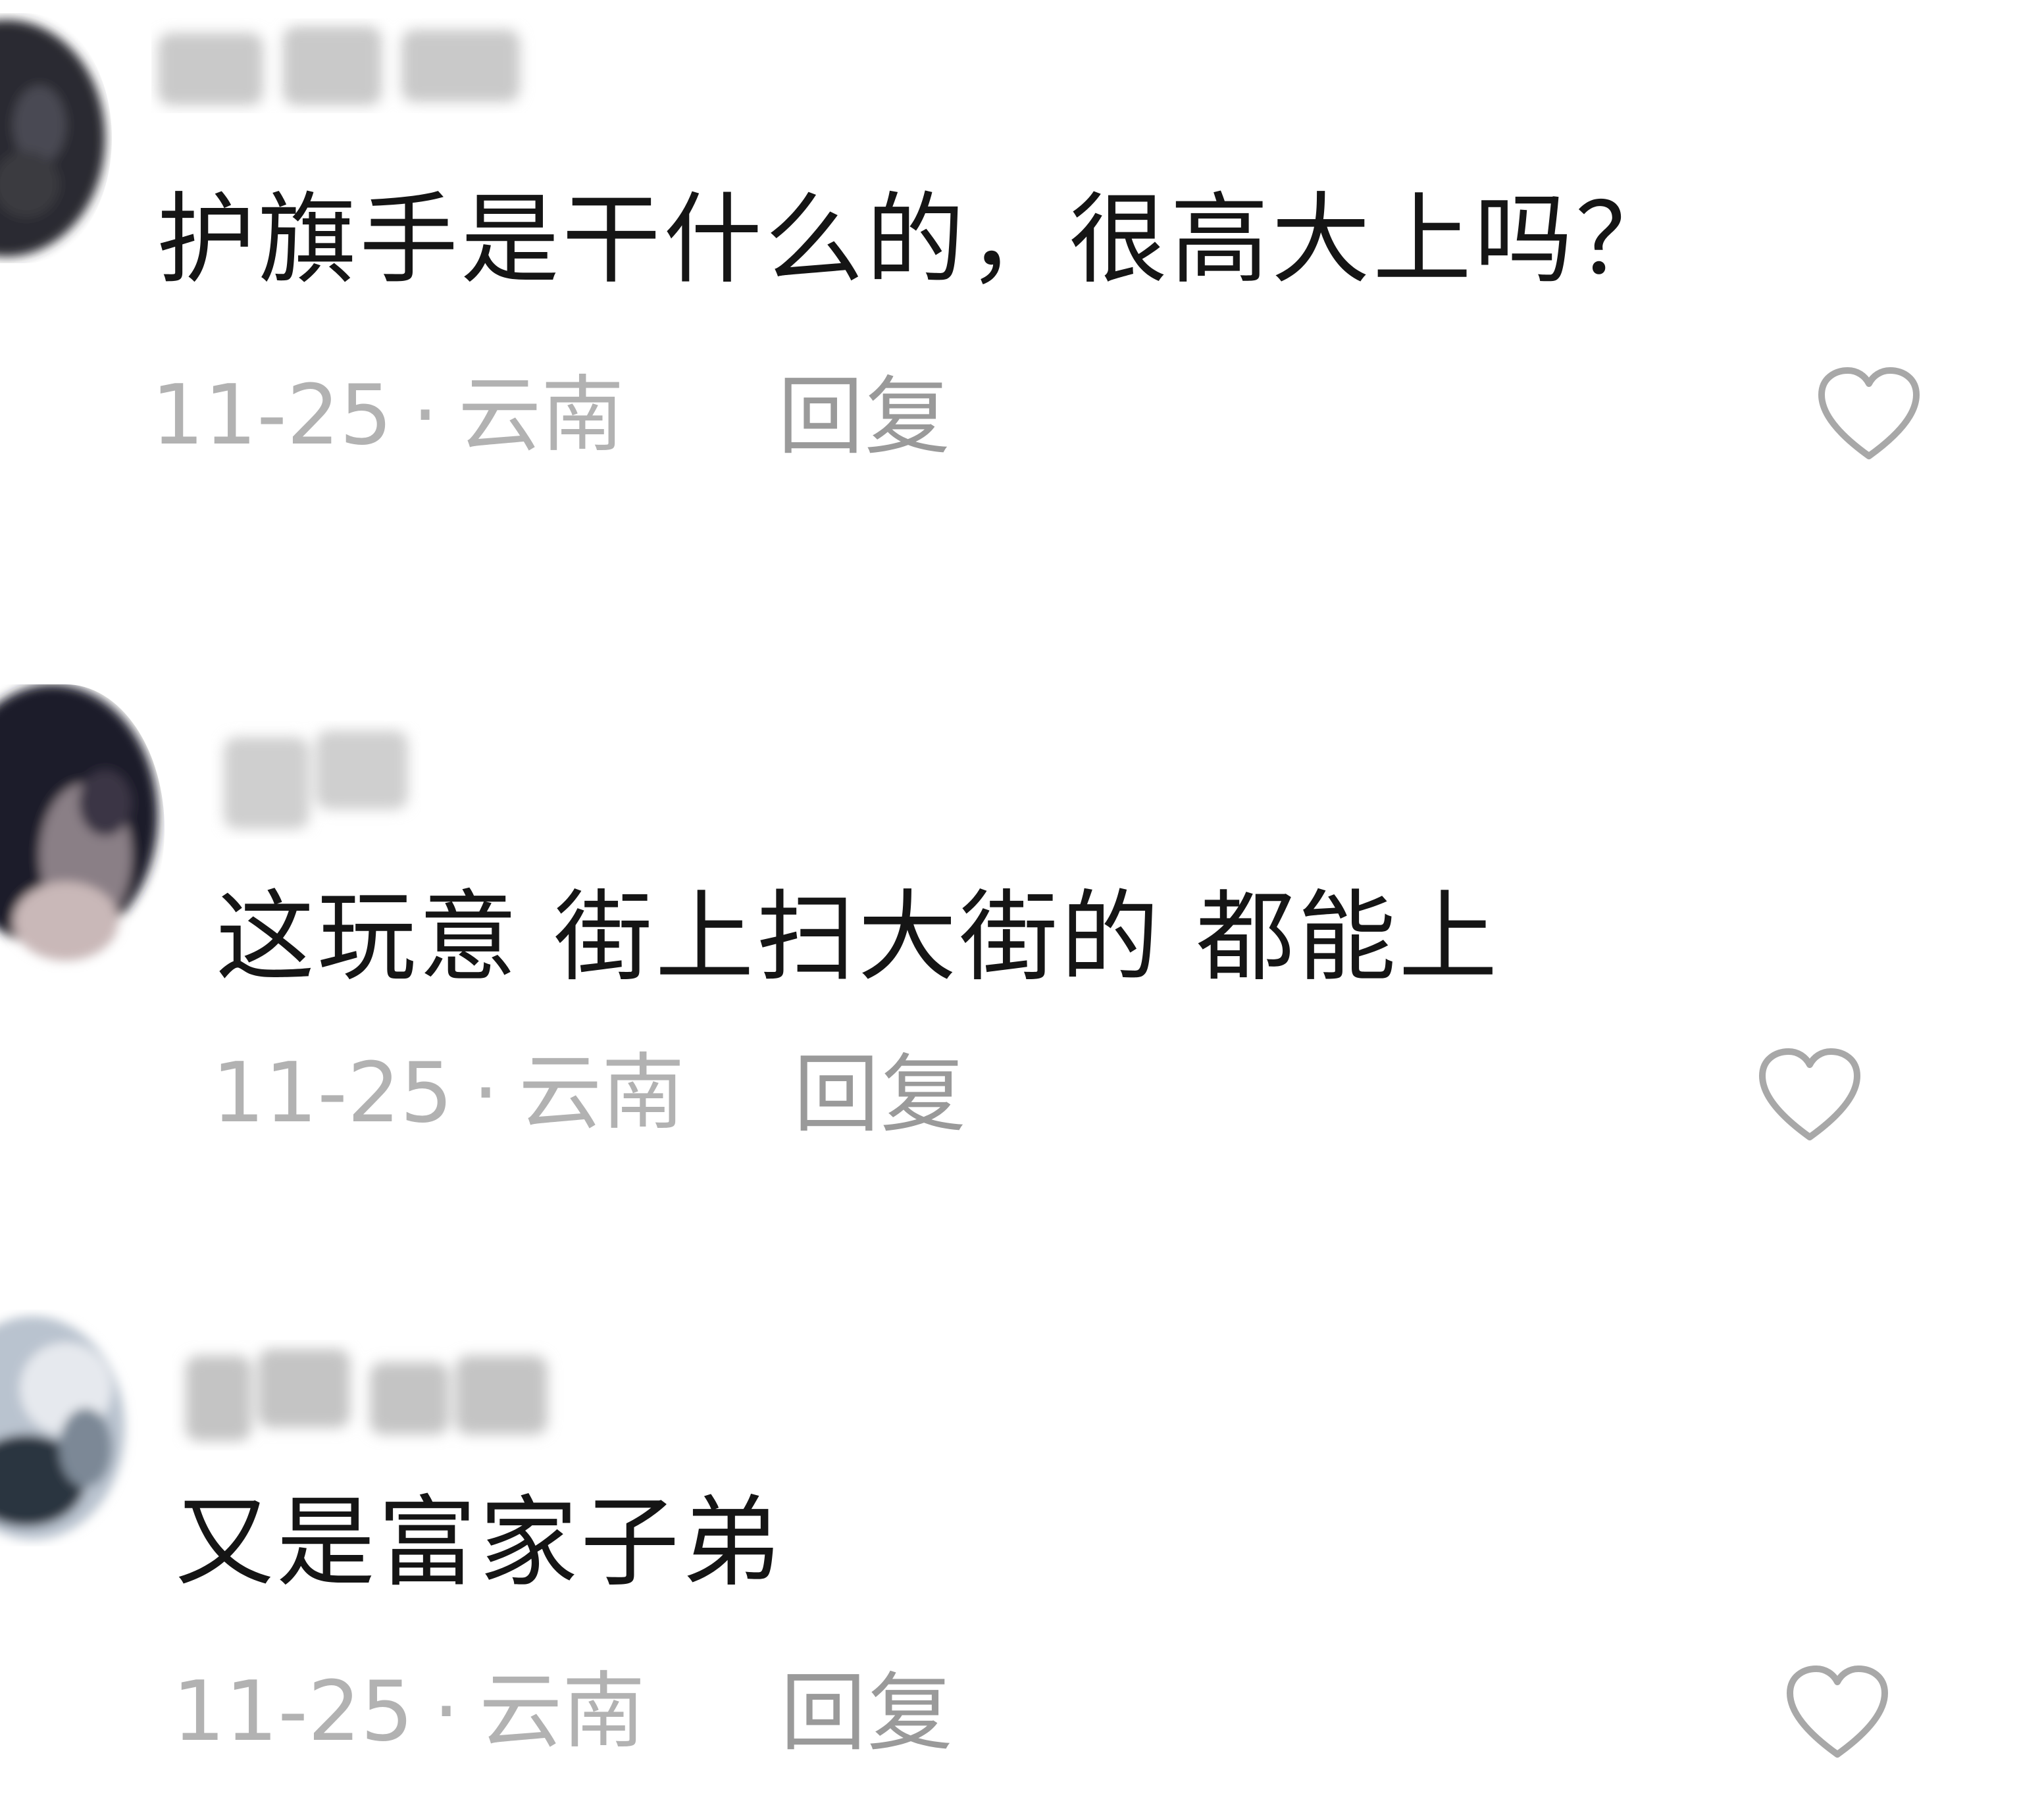 The height and width of the screenshot is (1805, 2044). Describe the element at coordinates (917, 240) in the screenshot. I see `comment-text: 护旗手是干什么的，很高大上吗？` at that location.